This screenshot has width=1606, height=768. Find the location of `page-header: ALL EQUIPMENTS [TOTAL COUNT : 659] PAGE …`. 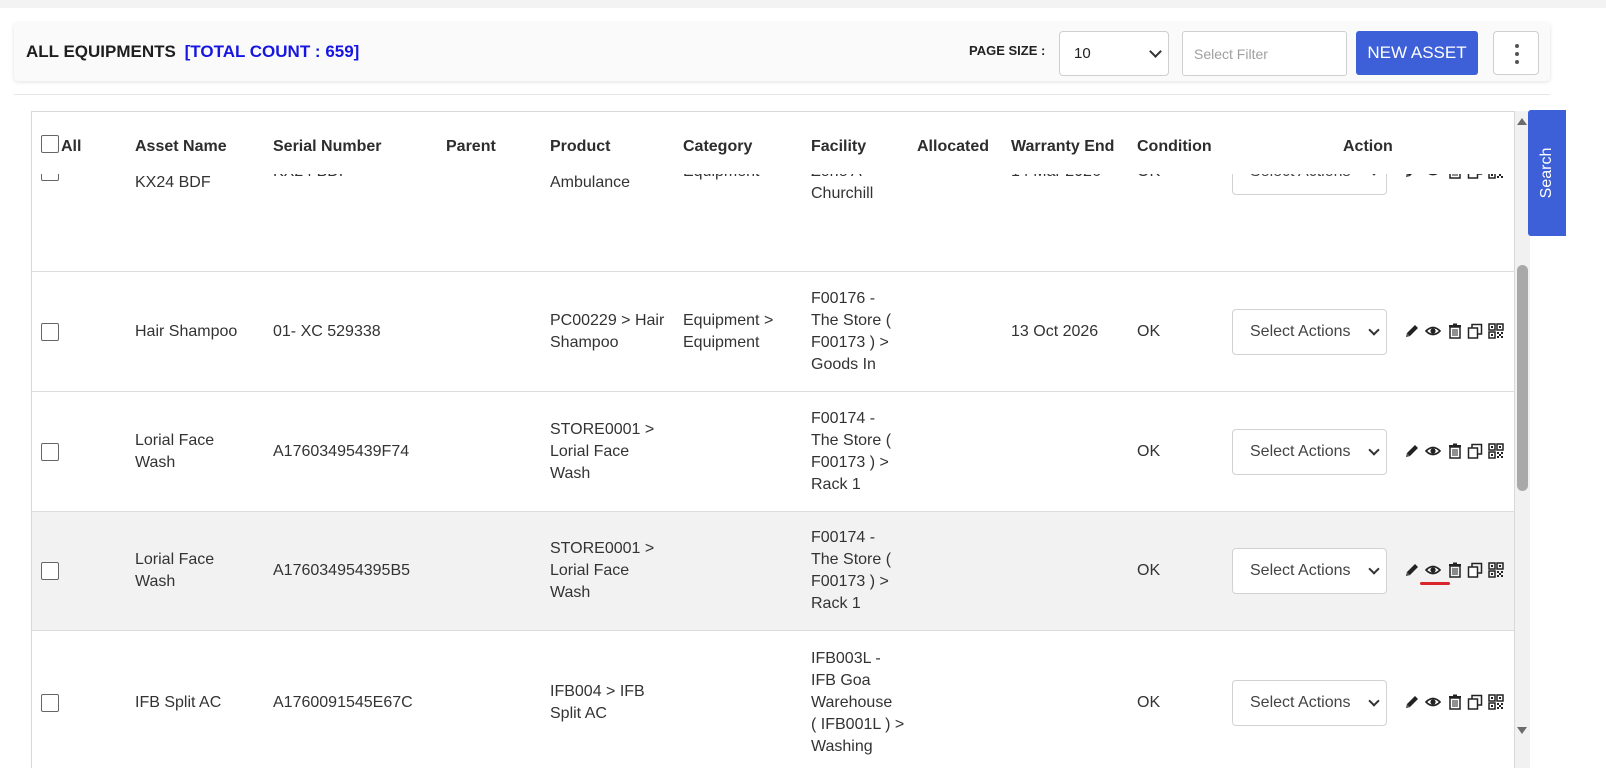

page-header: ALL EQUIPMENTS [TOTAL COUNT : 659] PAGE … is located at coordinates (782, 52).